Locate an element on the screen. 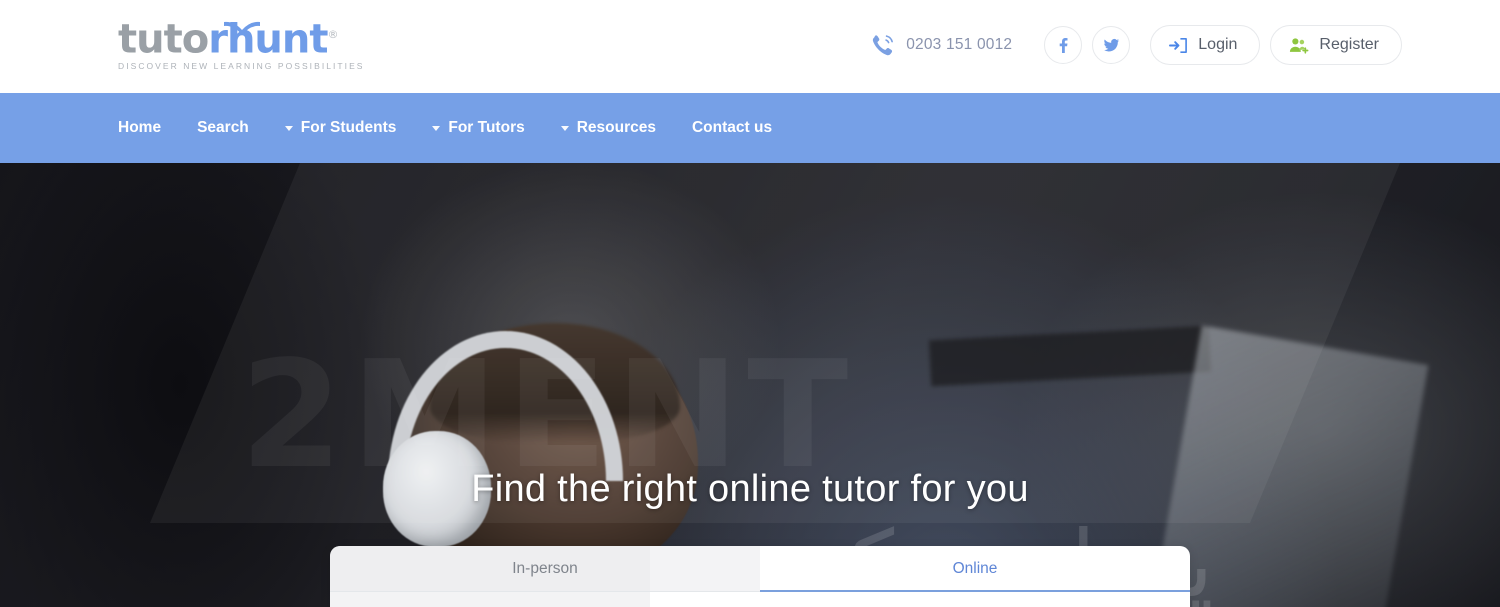 This screenshot has width=1500, height=607. tab-label: Online is located at coordinates (975, 568).